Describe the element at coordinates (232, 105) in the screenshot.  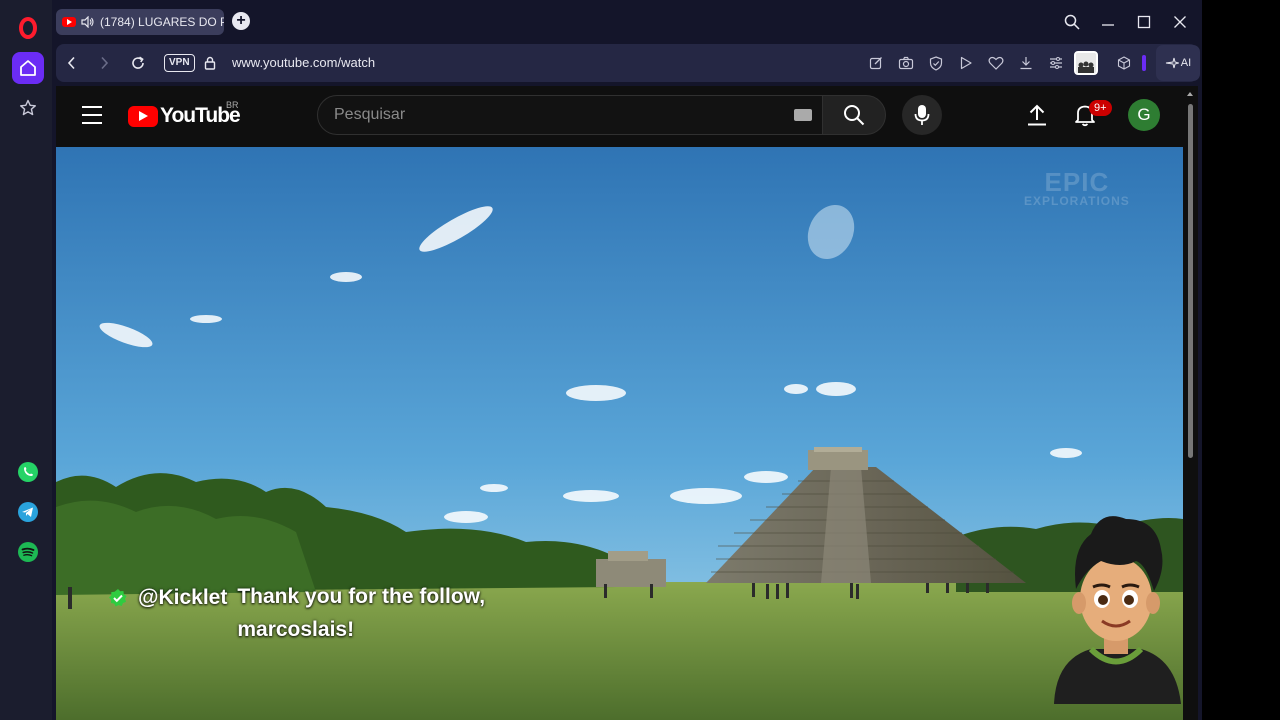
I see `region-code: BR` at that location.